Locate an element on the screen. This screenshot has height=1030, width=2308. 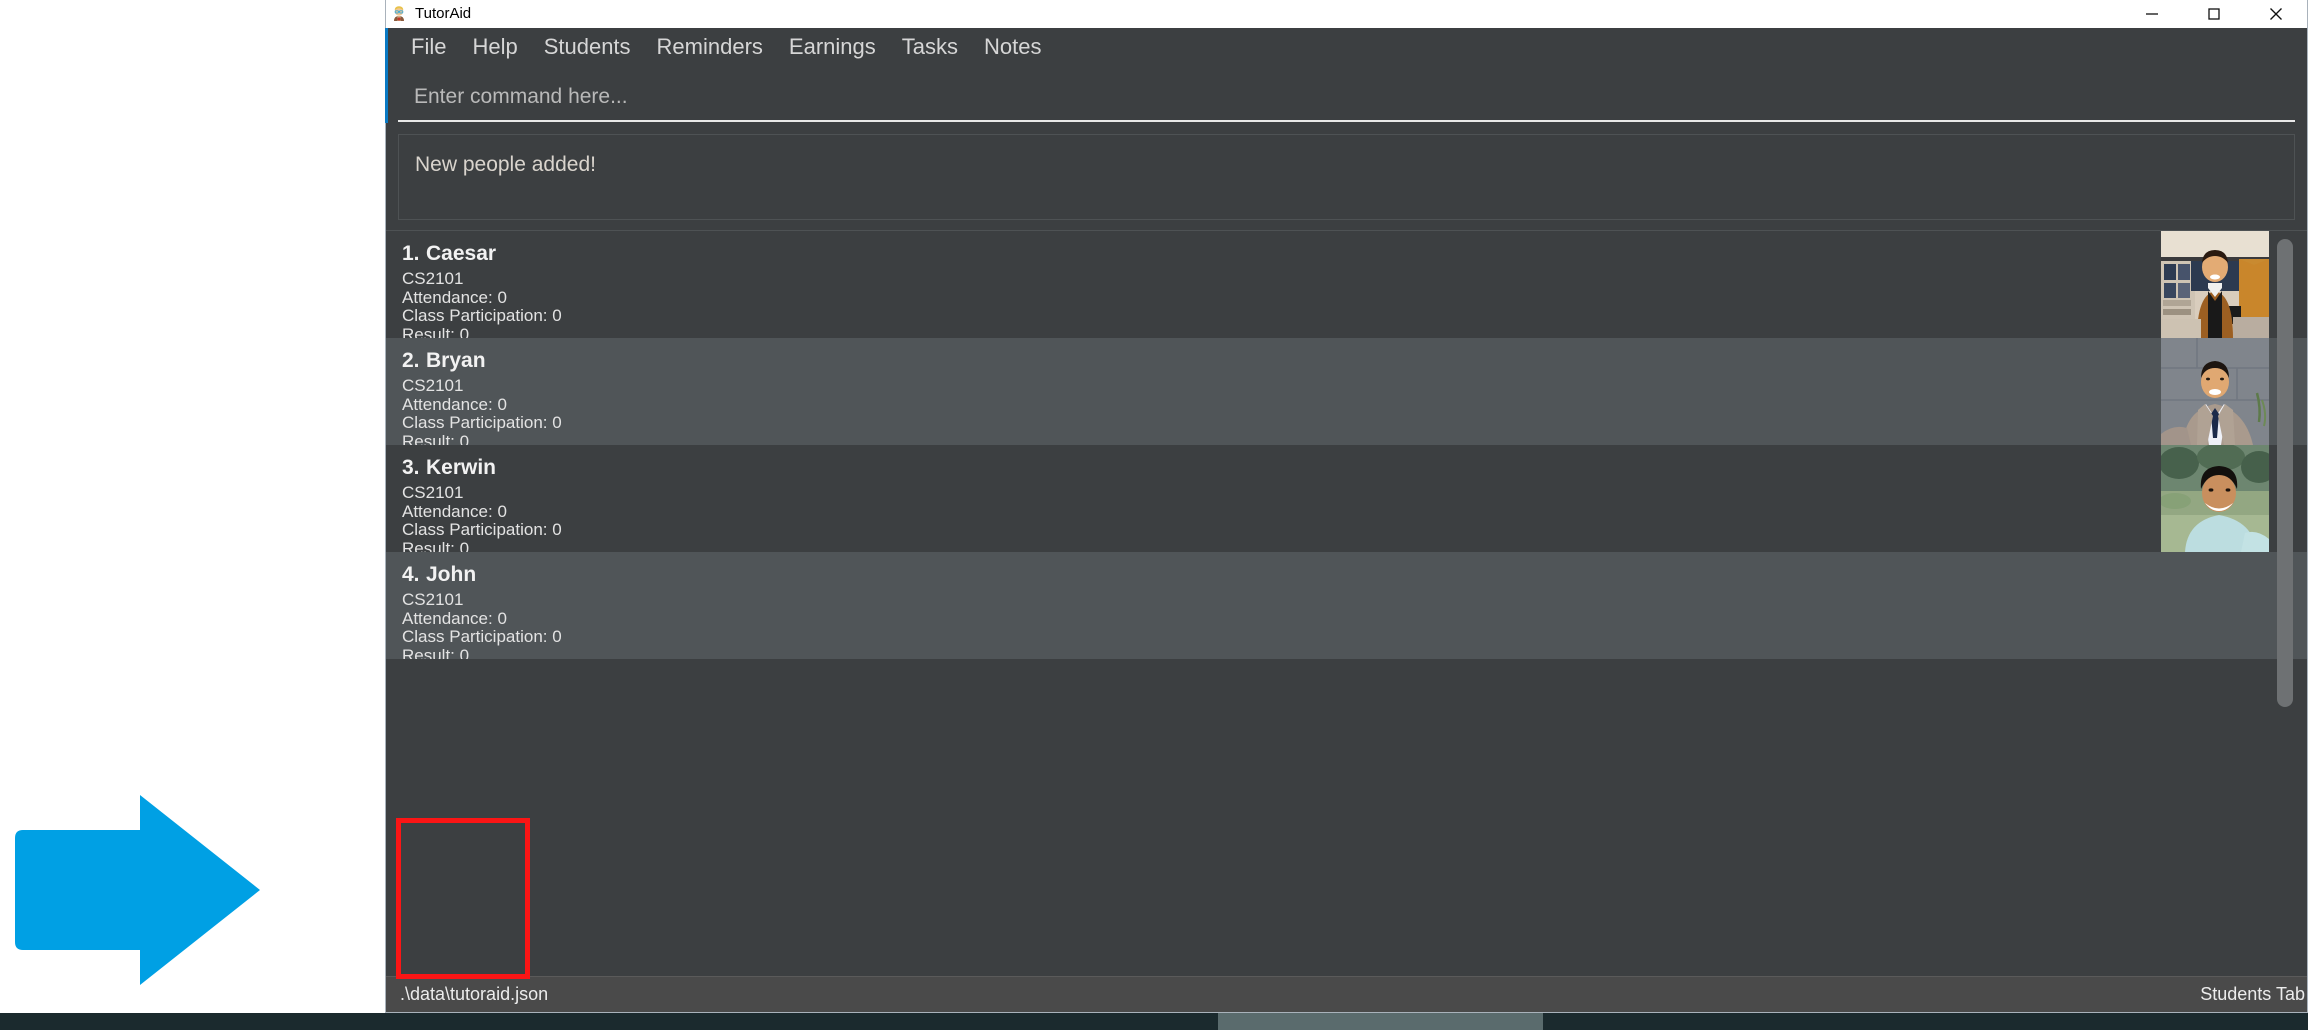
menu-item-help: Help is located at coordinates (494, 47).